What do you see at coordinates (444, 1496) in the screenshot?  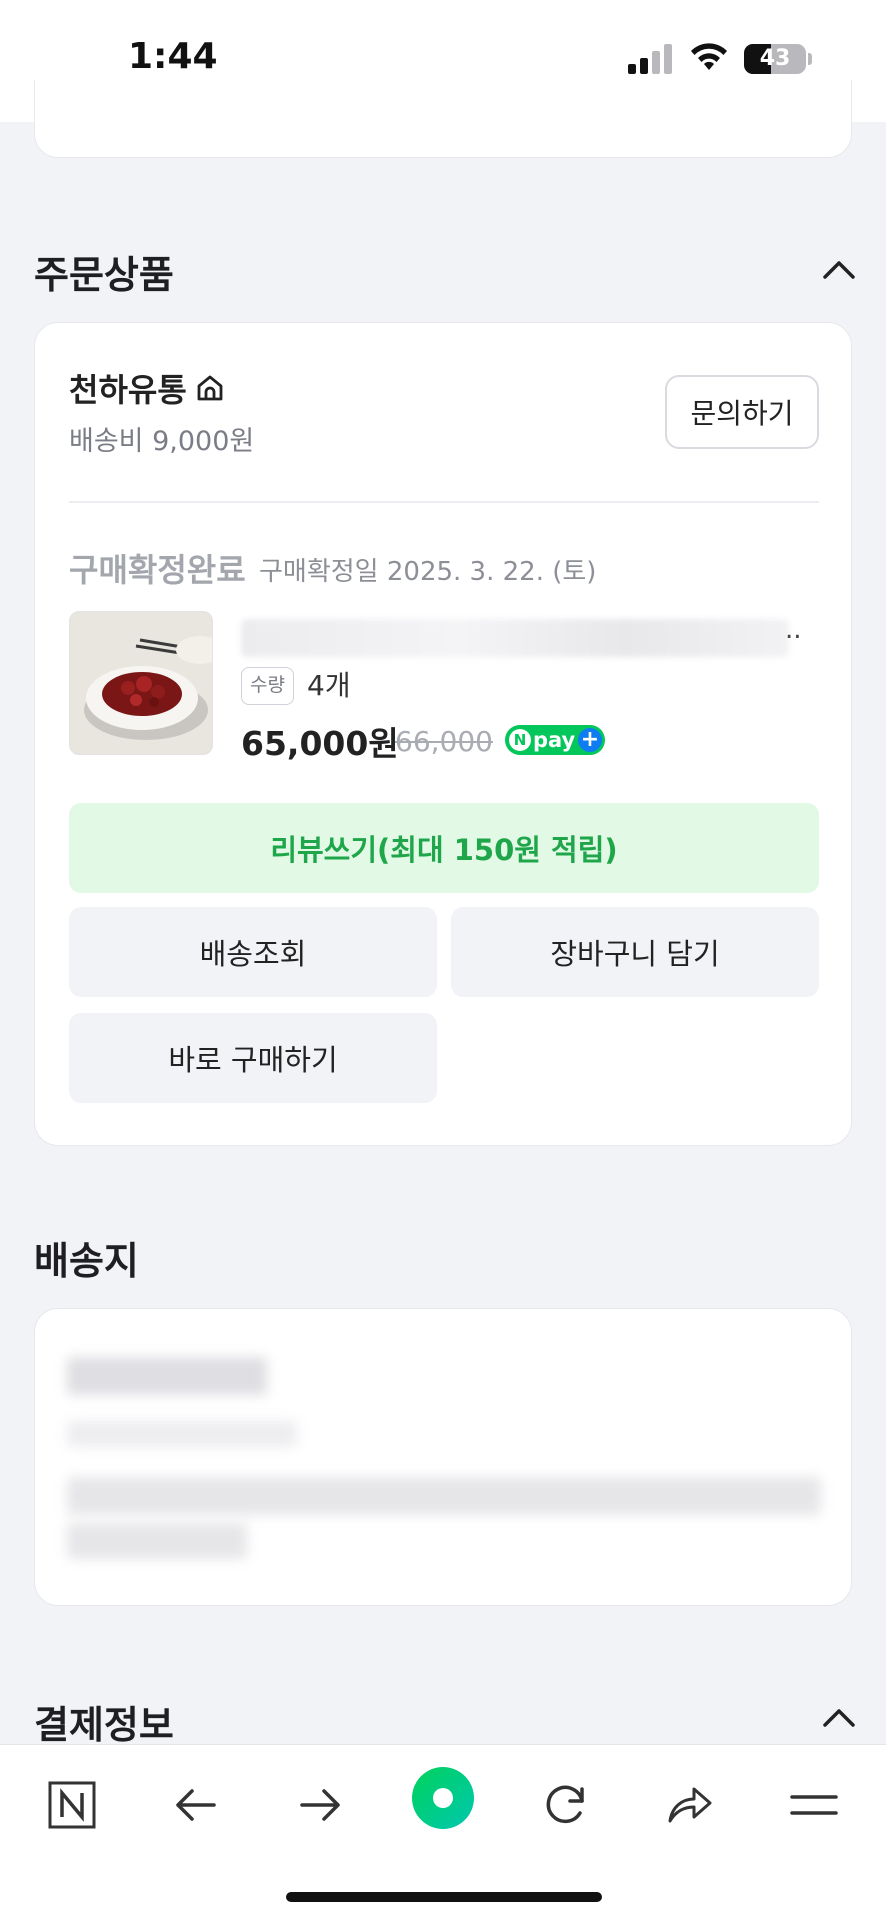 I see `address-line-blurred` at bounding box center [444, 1496].